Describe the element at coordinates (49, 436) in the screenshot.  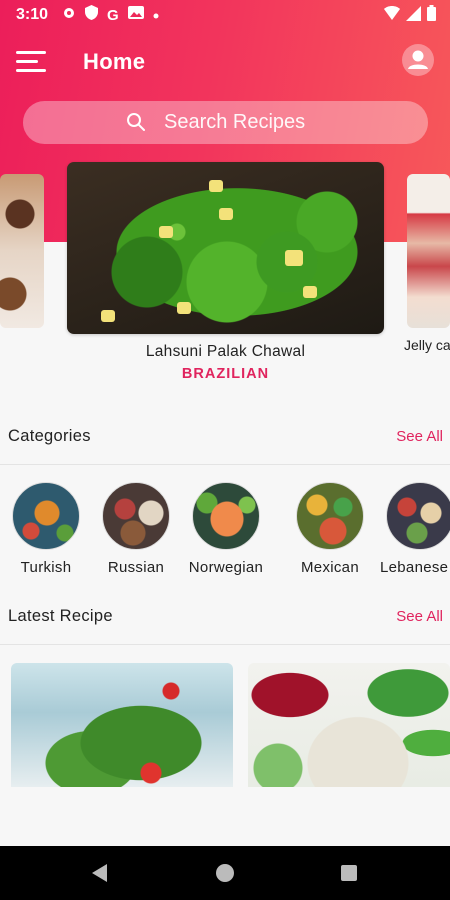
I see `categories-title: Categories` at that location.